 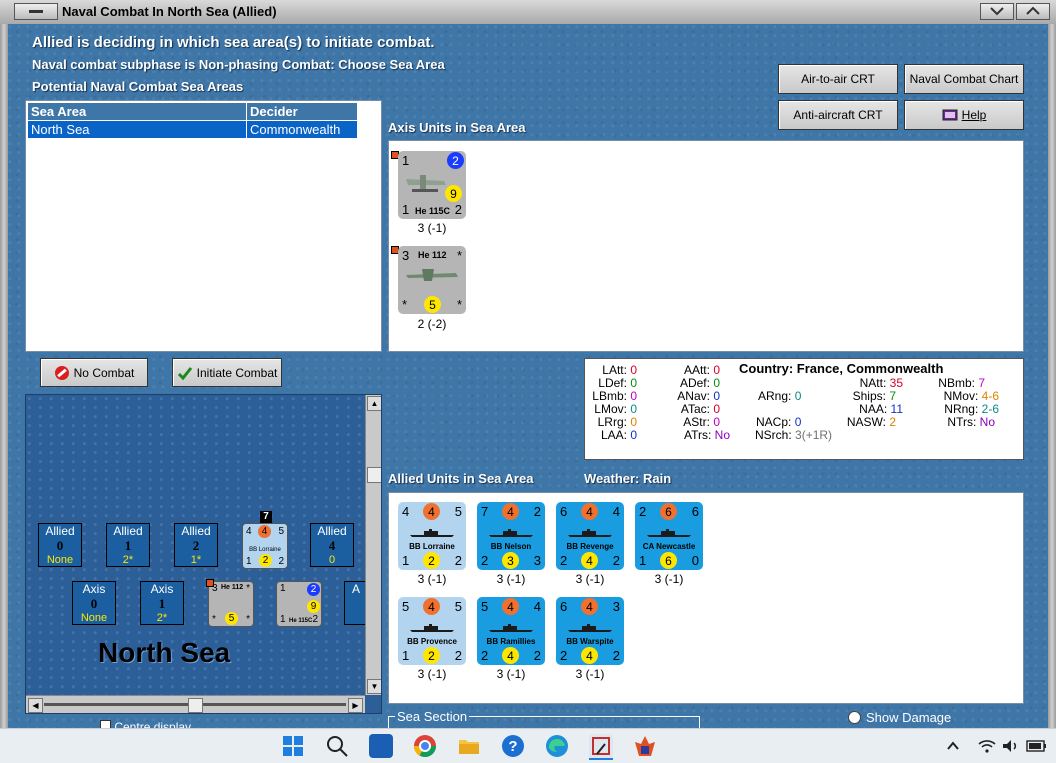 I want to click on radio-icon, so click(x=854, y=717).